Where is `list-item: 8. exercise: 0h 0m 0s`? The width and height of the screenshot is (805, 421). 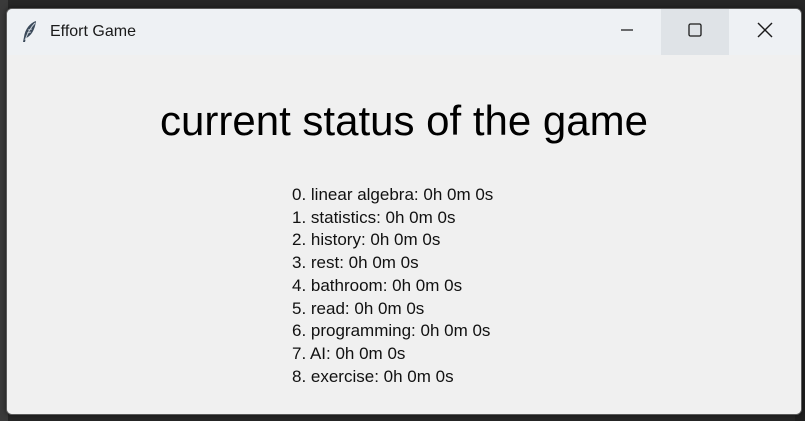 list-item: 8. exercise: 0h 0m 0s is located at coordinates (373, 376).